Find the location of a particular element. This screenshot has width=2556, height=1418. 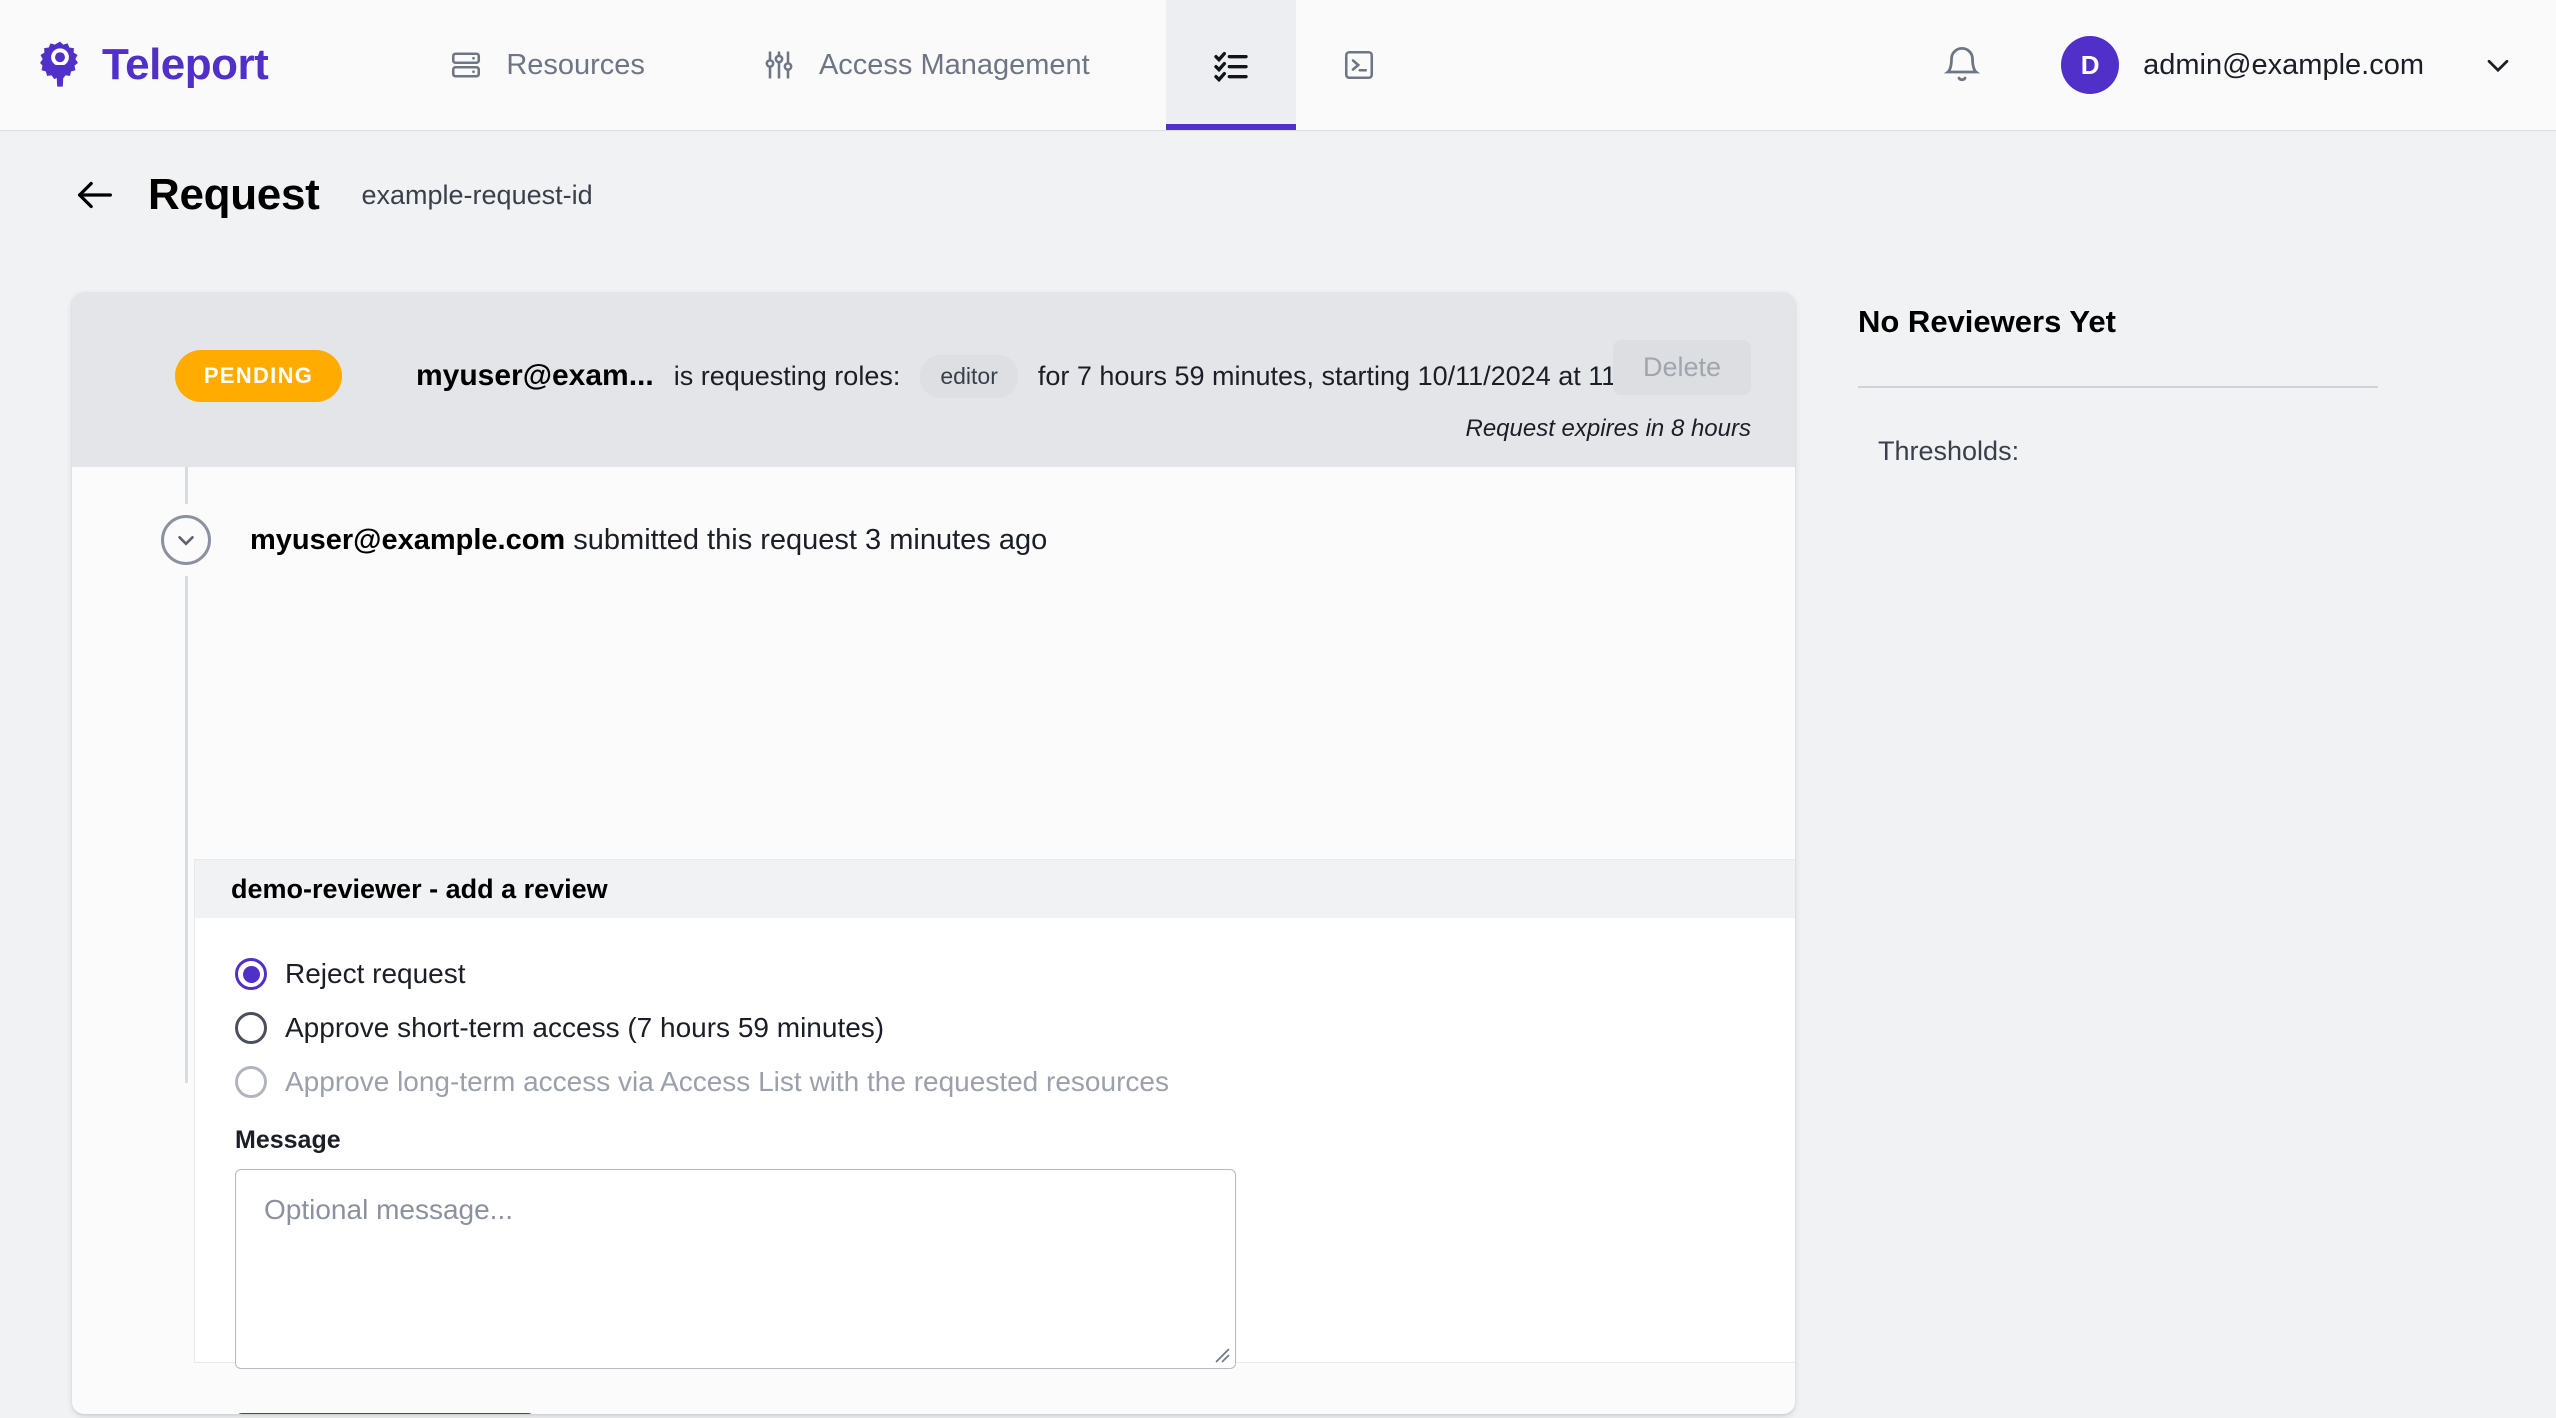

nav-item-resources: Resources is located at coordinates (546, 65).